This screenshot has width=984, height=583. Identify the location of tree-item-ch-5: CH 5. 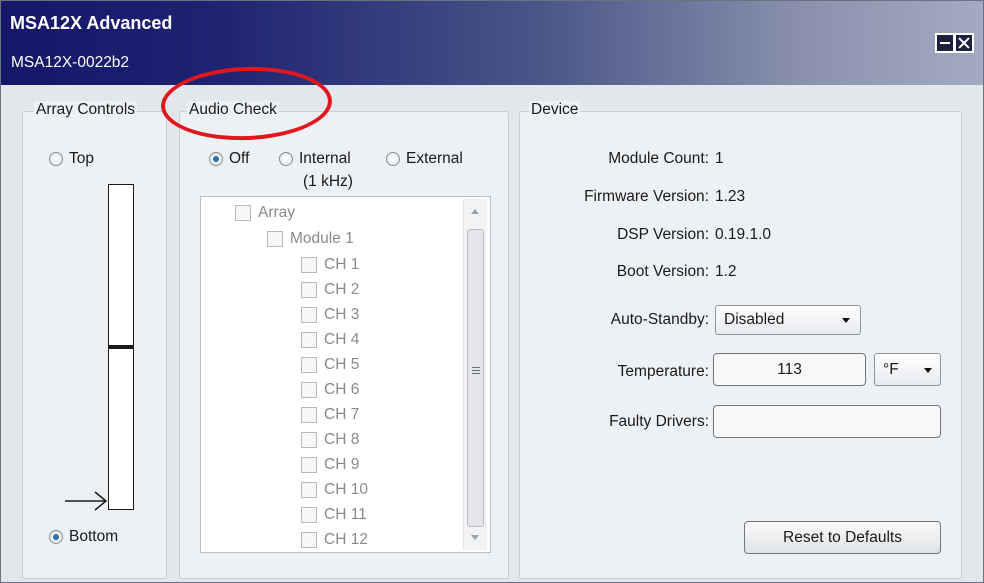
(330, 365).